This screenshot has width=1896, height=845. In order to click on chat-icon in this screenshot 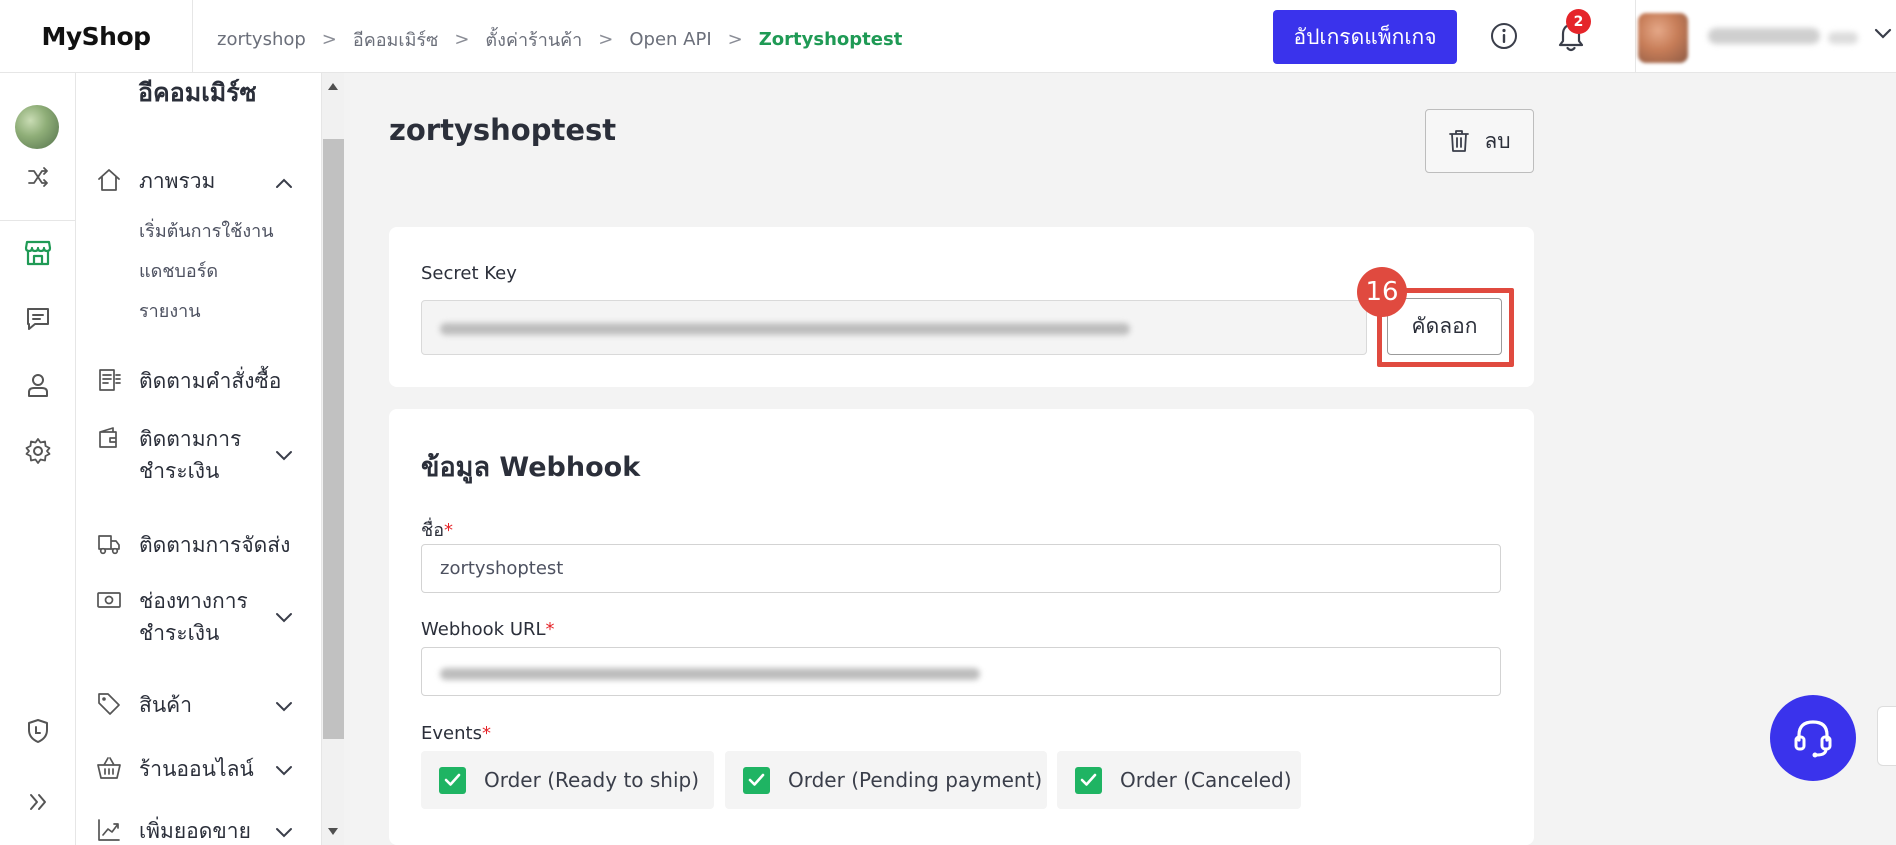, I will do `click(38, 319)`.